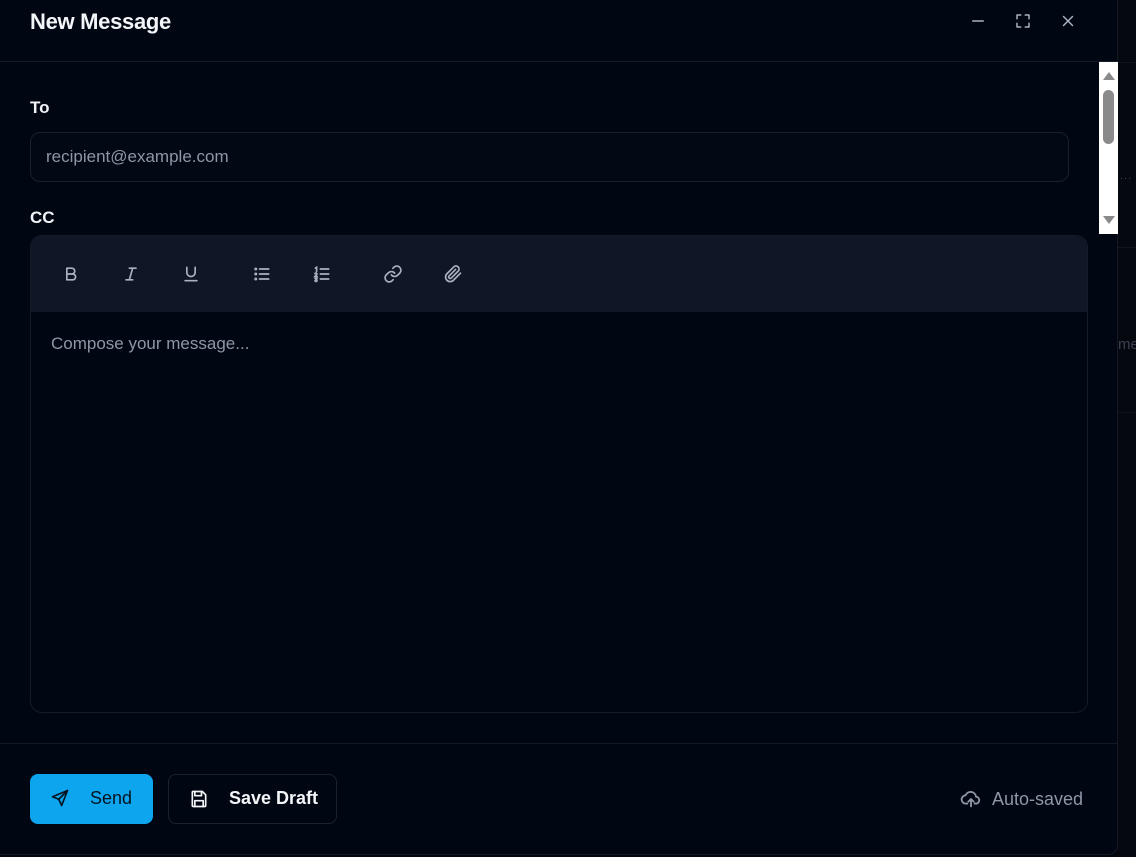 The width and height of the screenshot is (1136, 857). I want to click on autosave-status: Auto-saved, so click(1025, 800).